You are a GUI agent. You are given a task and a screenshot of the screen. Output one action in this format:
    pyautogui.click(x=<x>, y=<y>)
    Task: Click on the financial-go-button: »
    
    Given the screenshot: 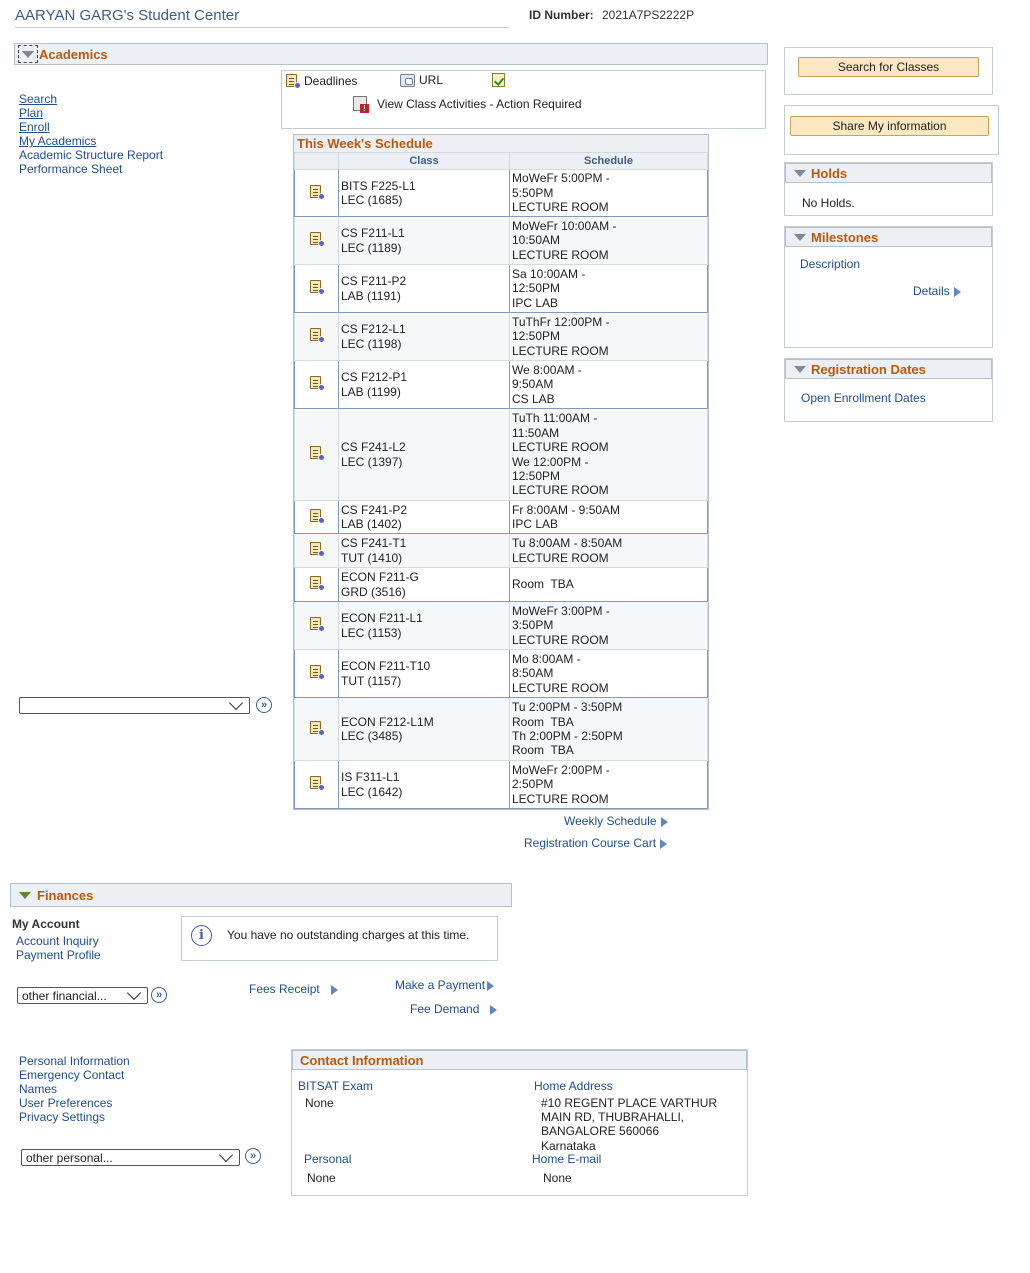 What is the action you would take?
    pyautogui.click(x=159, y=995)
    